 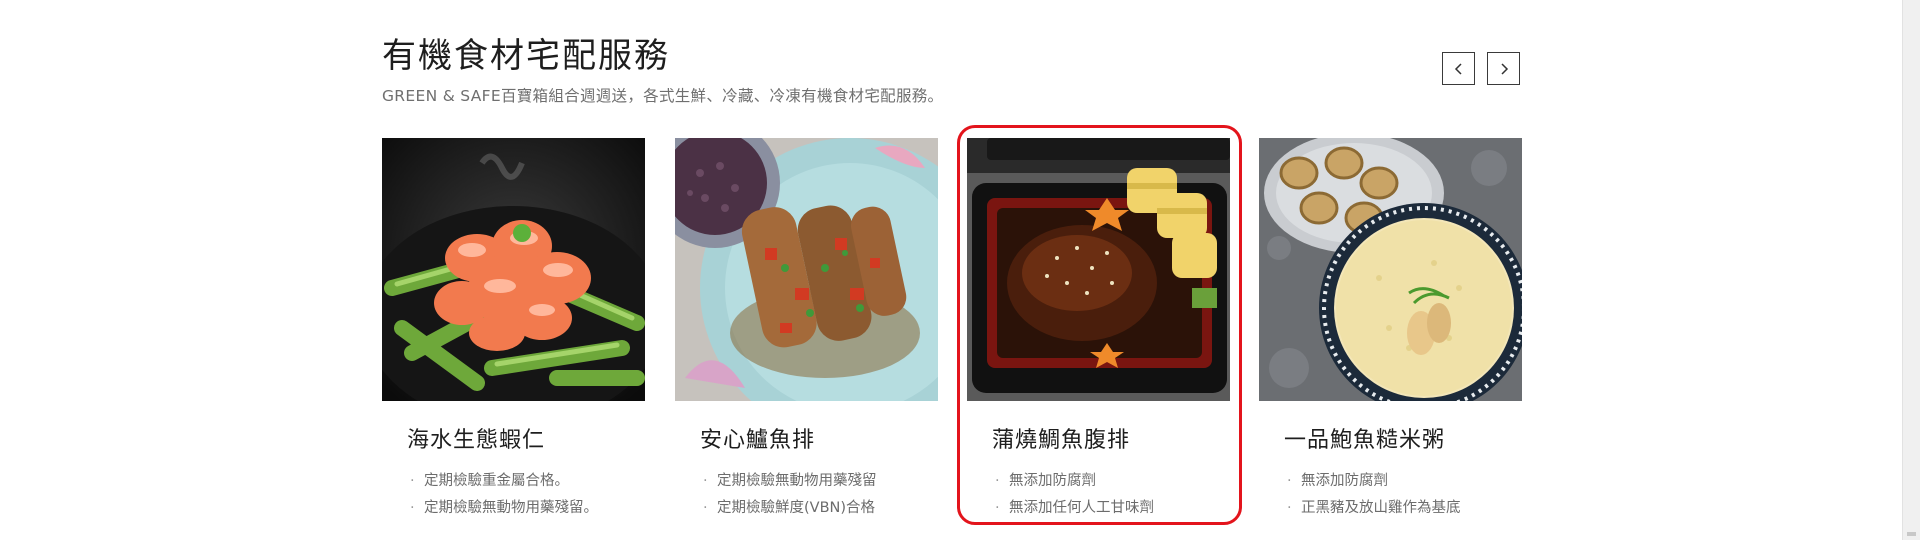 What do you see at coordinates (1390, 269) in the screenshot?
I see `abalone-brown-rice-porridge-photo` at bounding box center [1390, 269].